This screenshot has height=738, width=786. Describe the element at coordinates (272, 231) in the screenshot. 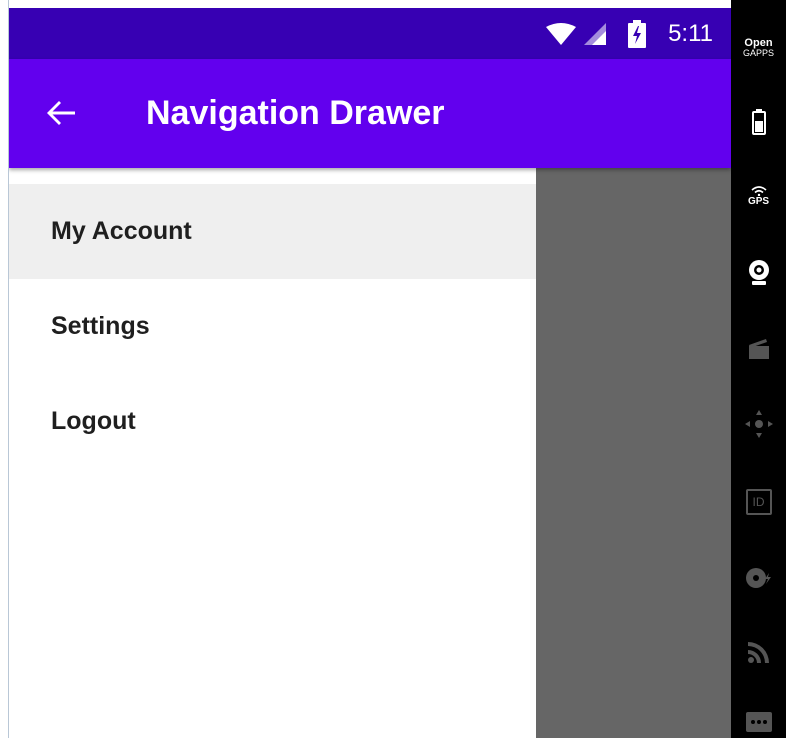

I see `drawer-item-my-account: My Account` at that location.